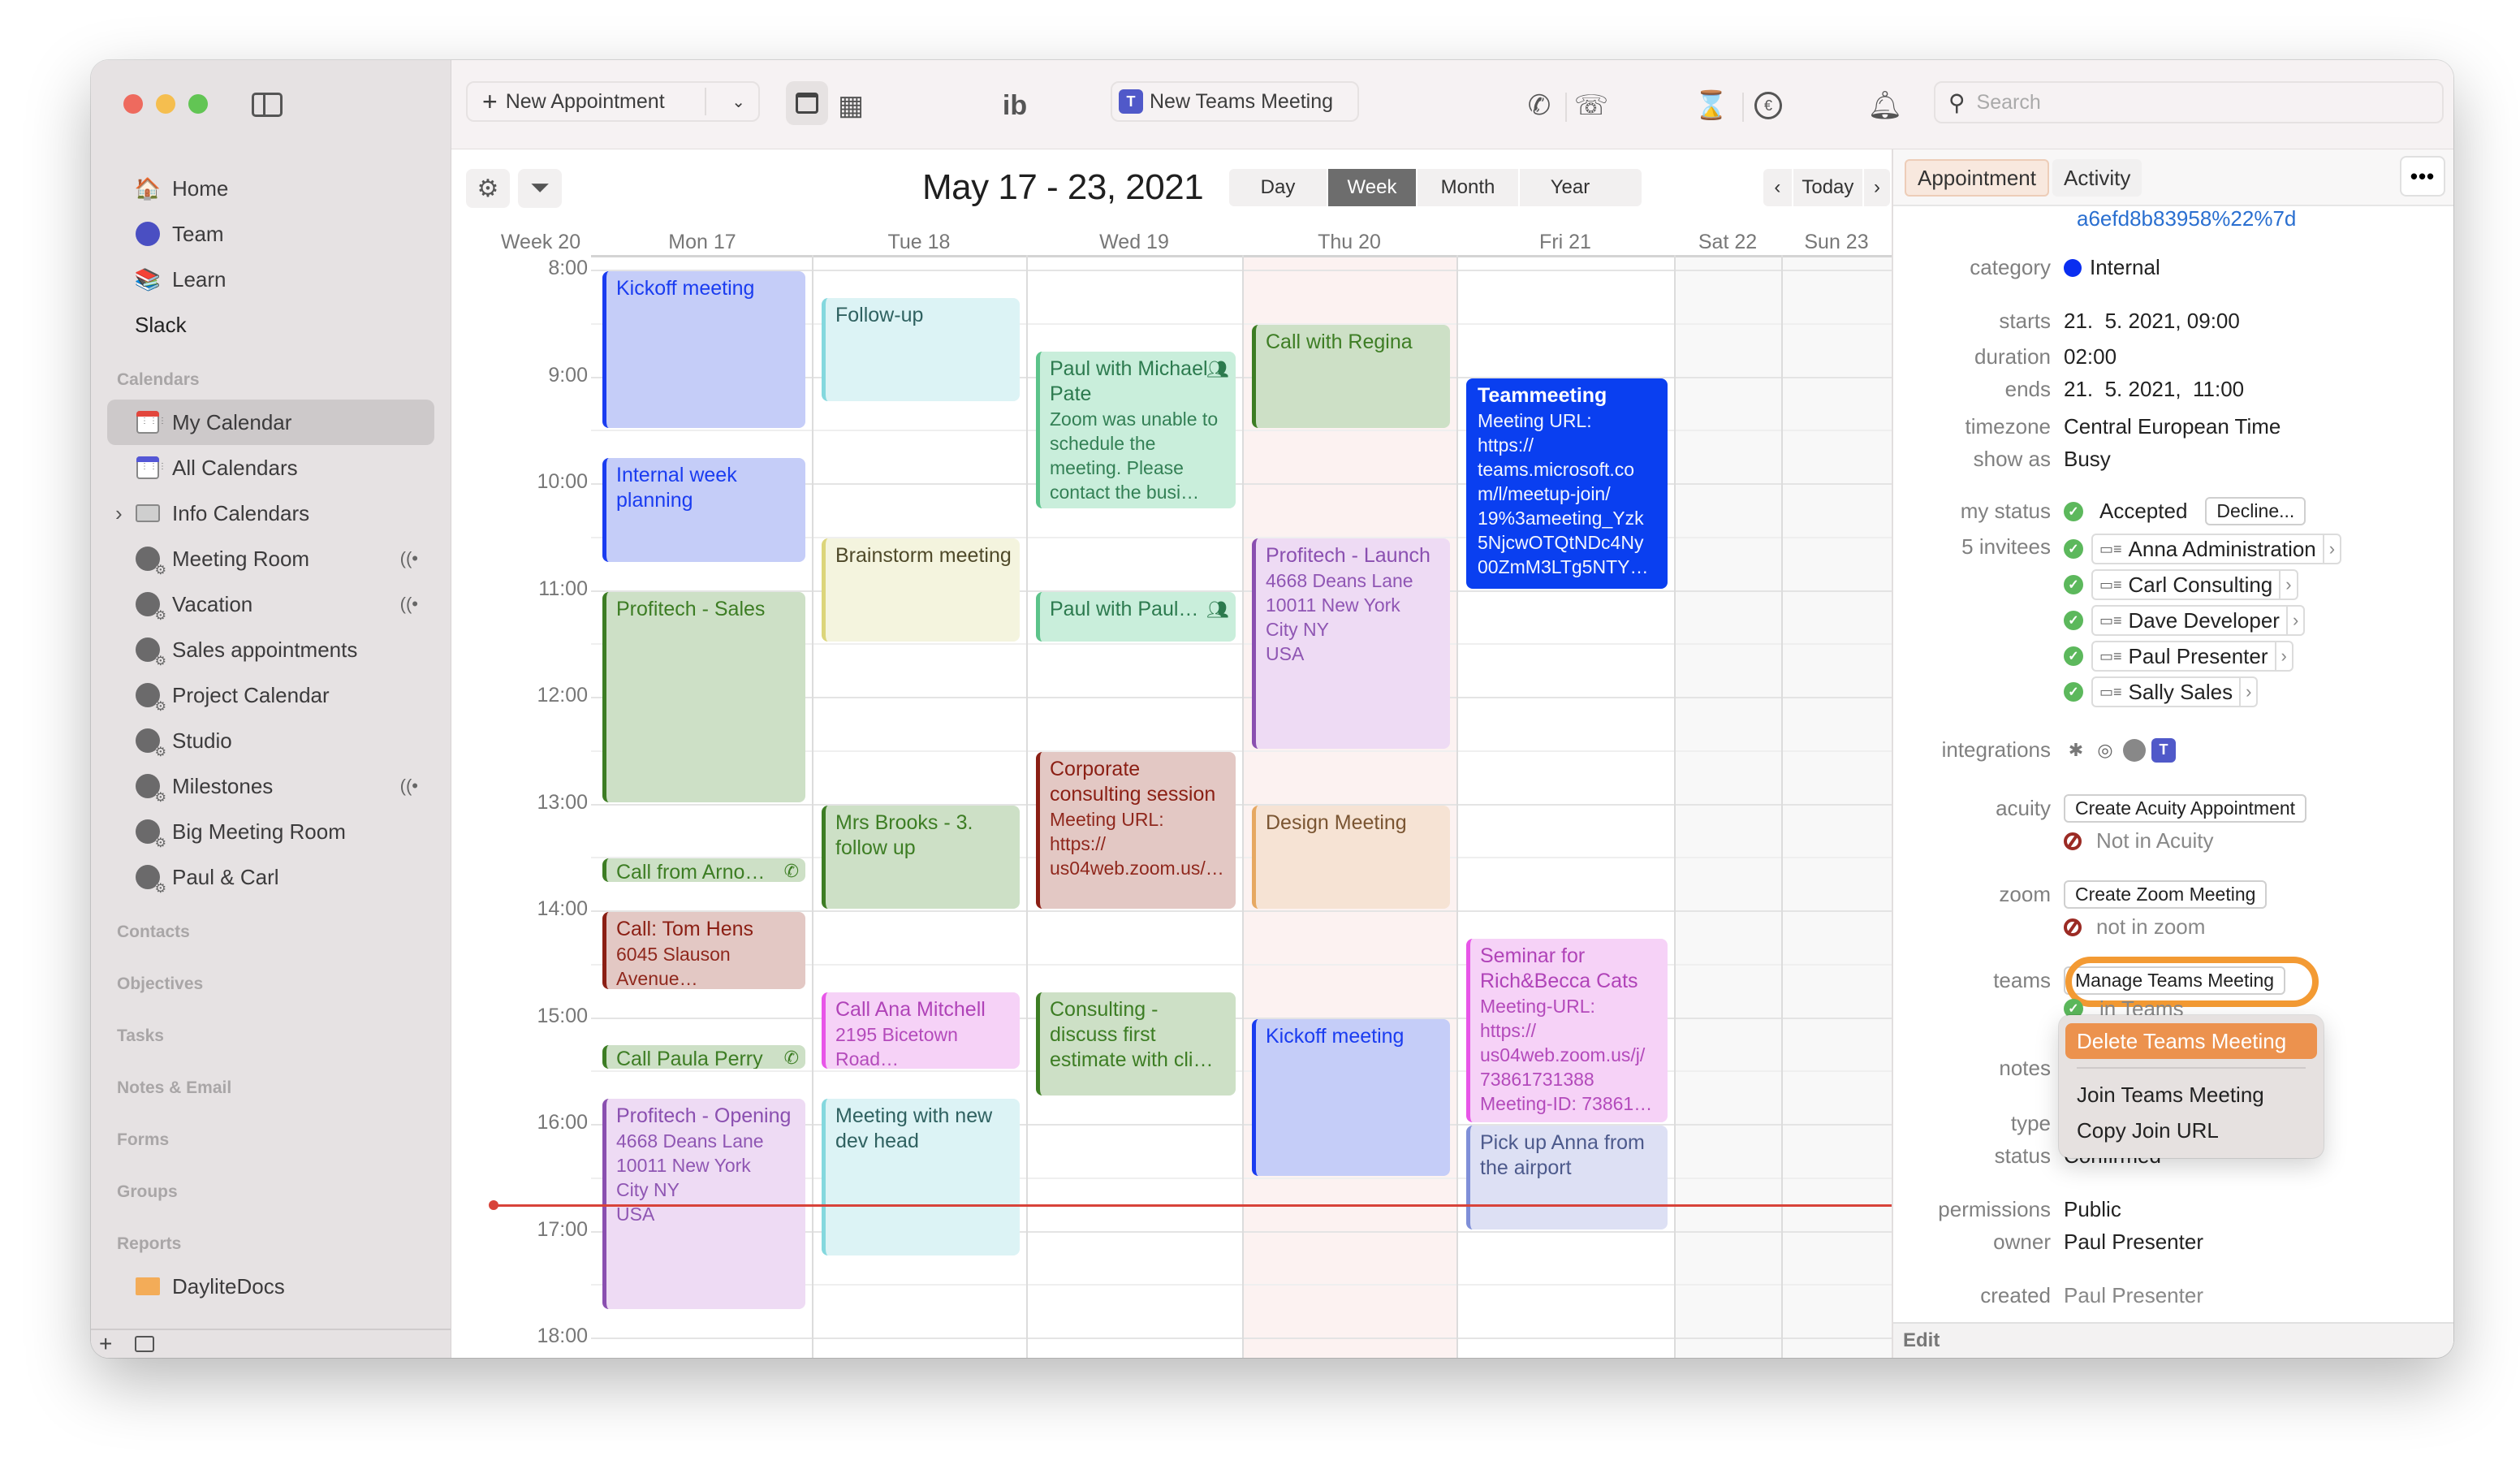 This screenshot has height=1465, width=2520. I want to click on calendar-event: Pick up Anna from the airport, so click(1567, 1177).